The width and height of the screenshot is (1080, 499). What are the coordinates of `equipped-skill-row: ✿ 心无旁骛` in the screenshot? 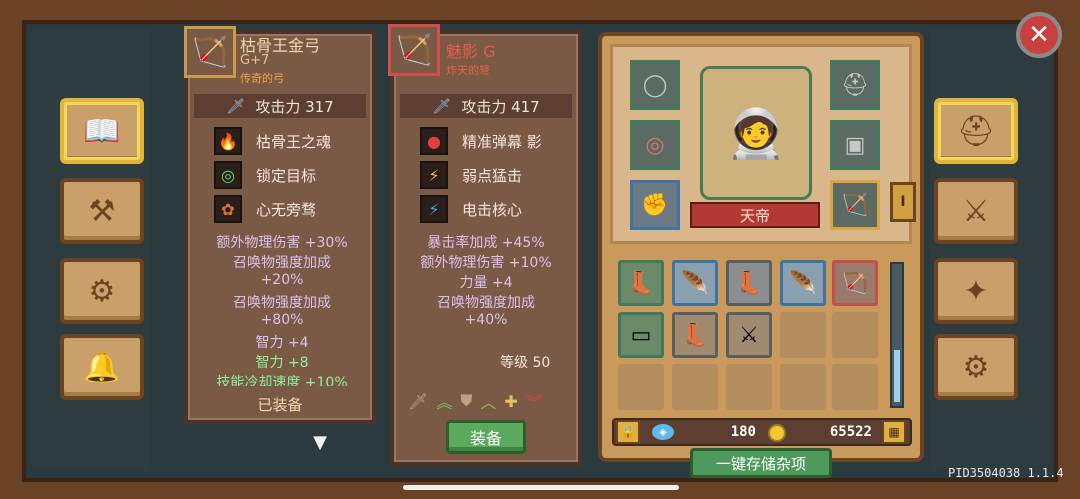 It's located at (265, 209).